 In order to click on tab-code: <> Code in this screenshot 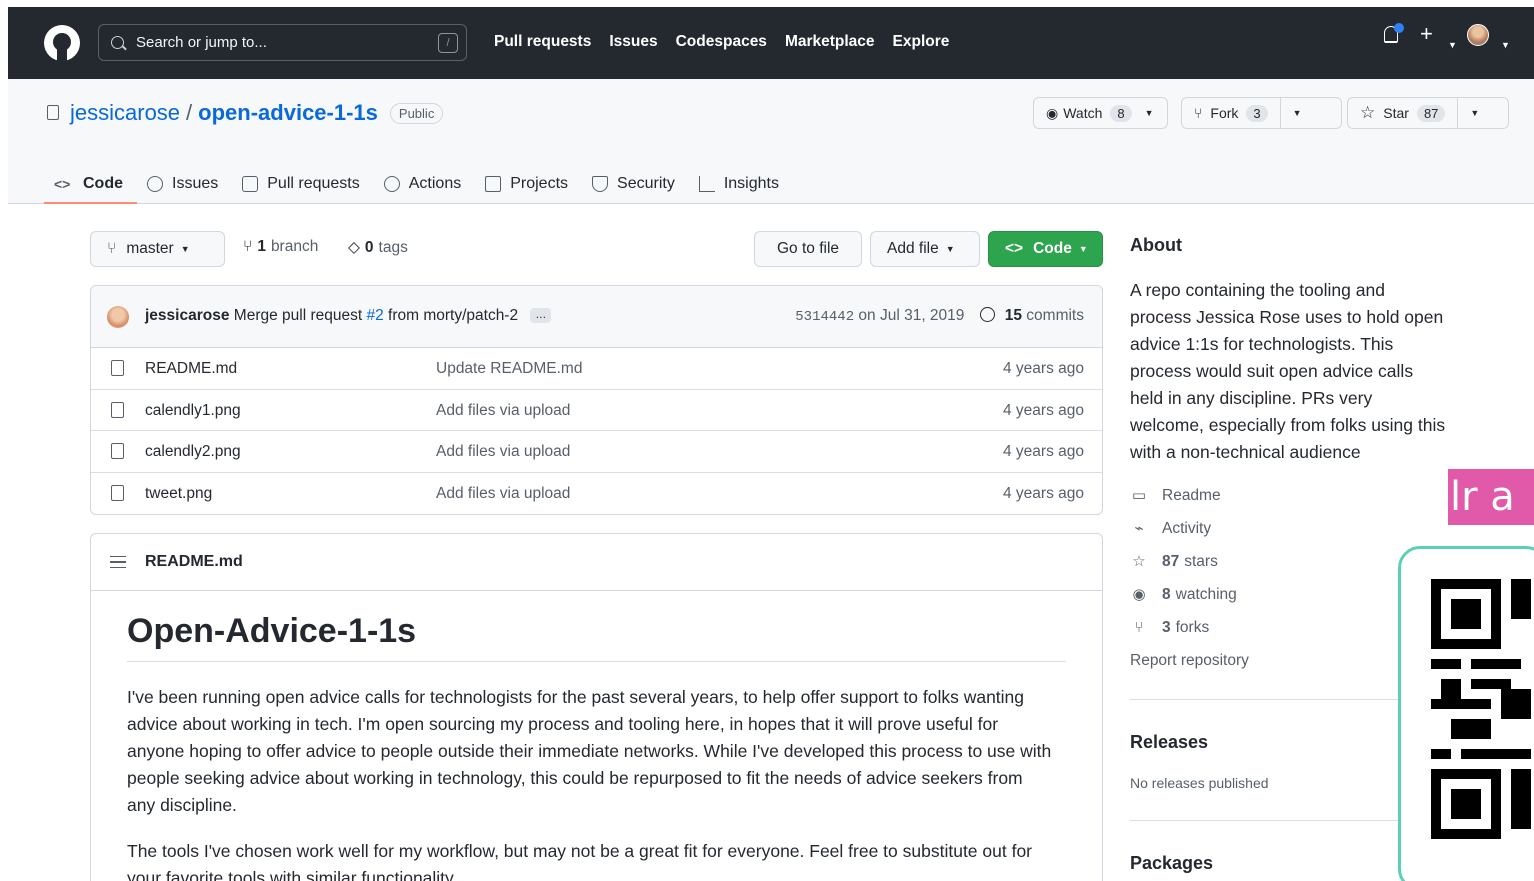, I will do `click(90, 184)`.